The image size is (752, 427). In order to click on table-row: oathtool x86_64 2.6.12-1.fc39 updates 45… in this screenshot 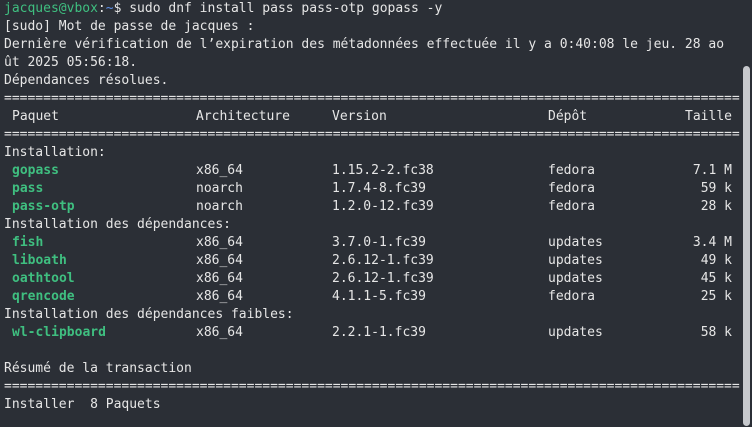, I will do `click(372, 279)`.